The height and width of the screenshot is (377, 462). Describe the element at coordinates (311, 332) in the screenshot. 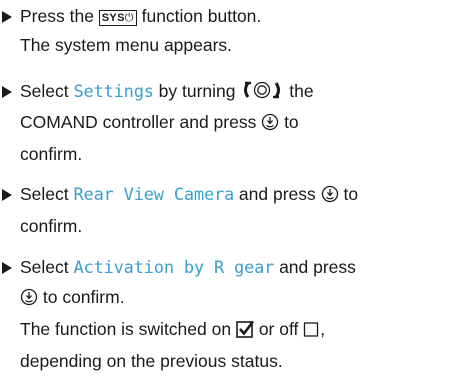

I see `checkbox-empty-icon` at that location.